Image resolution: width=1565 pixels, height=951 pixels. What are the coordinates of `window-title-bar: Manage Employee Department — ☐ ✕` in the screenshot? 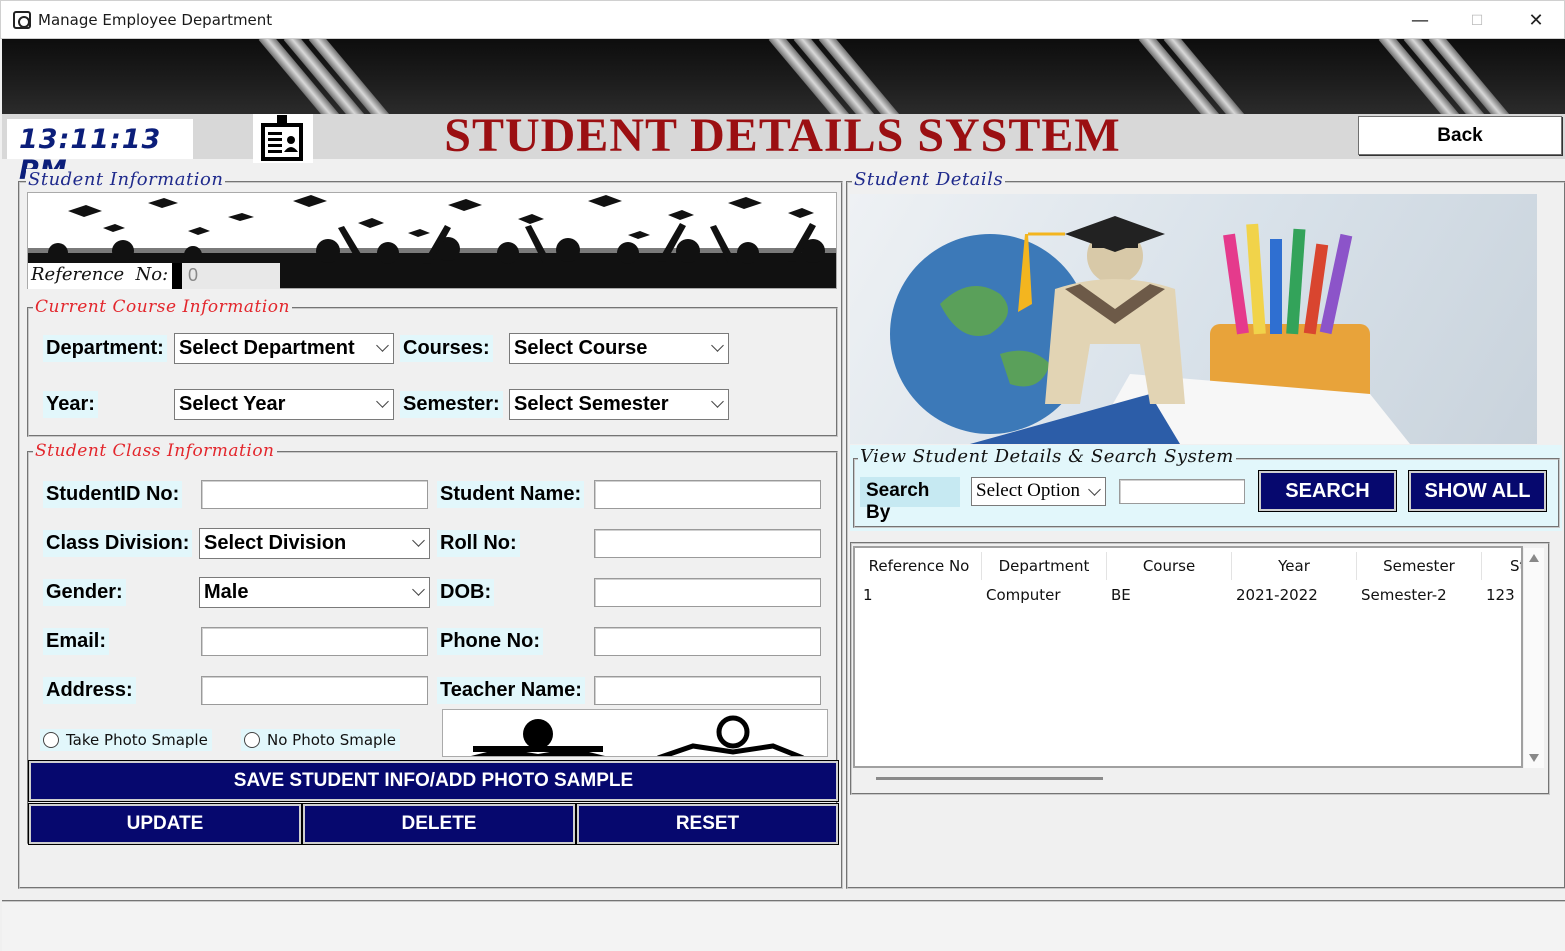 It's located at (782, 19).